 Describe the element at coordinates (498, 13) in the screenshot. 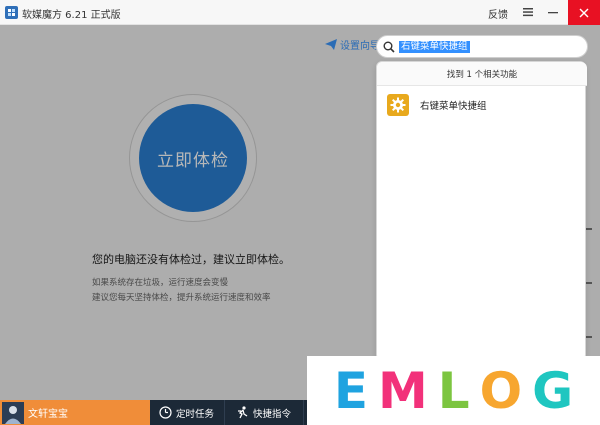

I see `feedback-link: 反馈` at that location.